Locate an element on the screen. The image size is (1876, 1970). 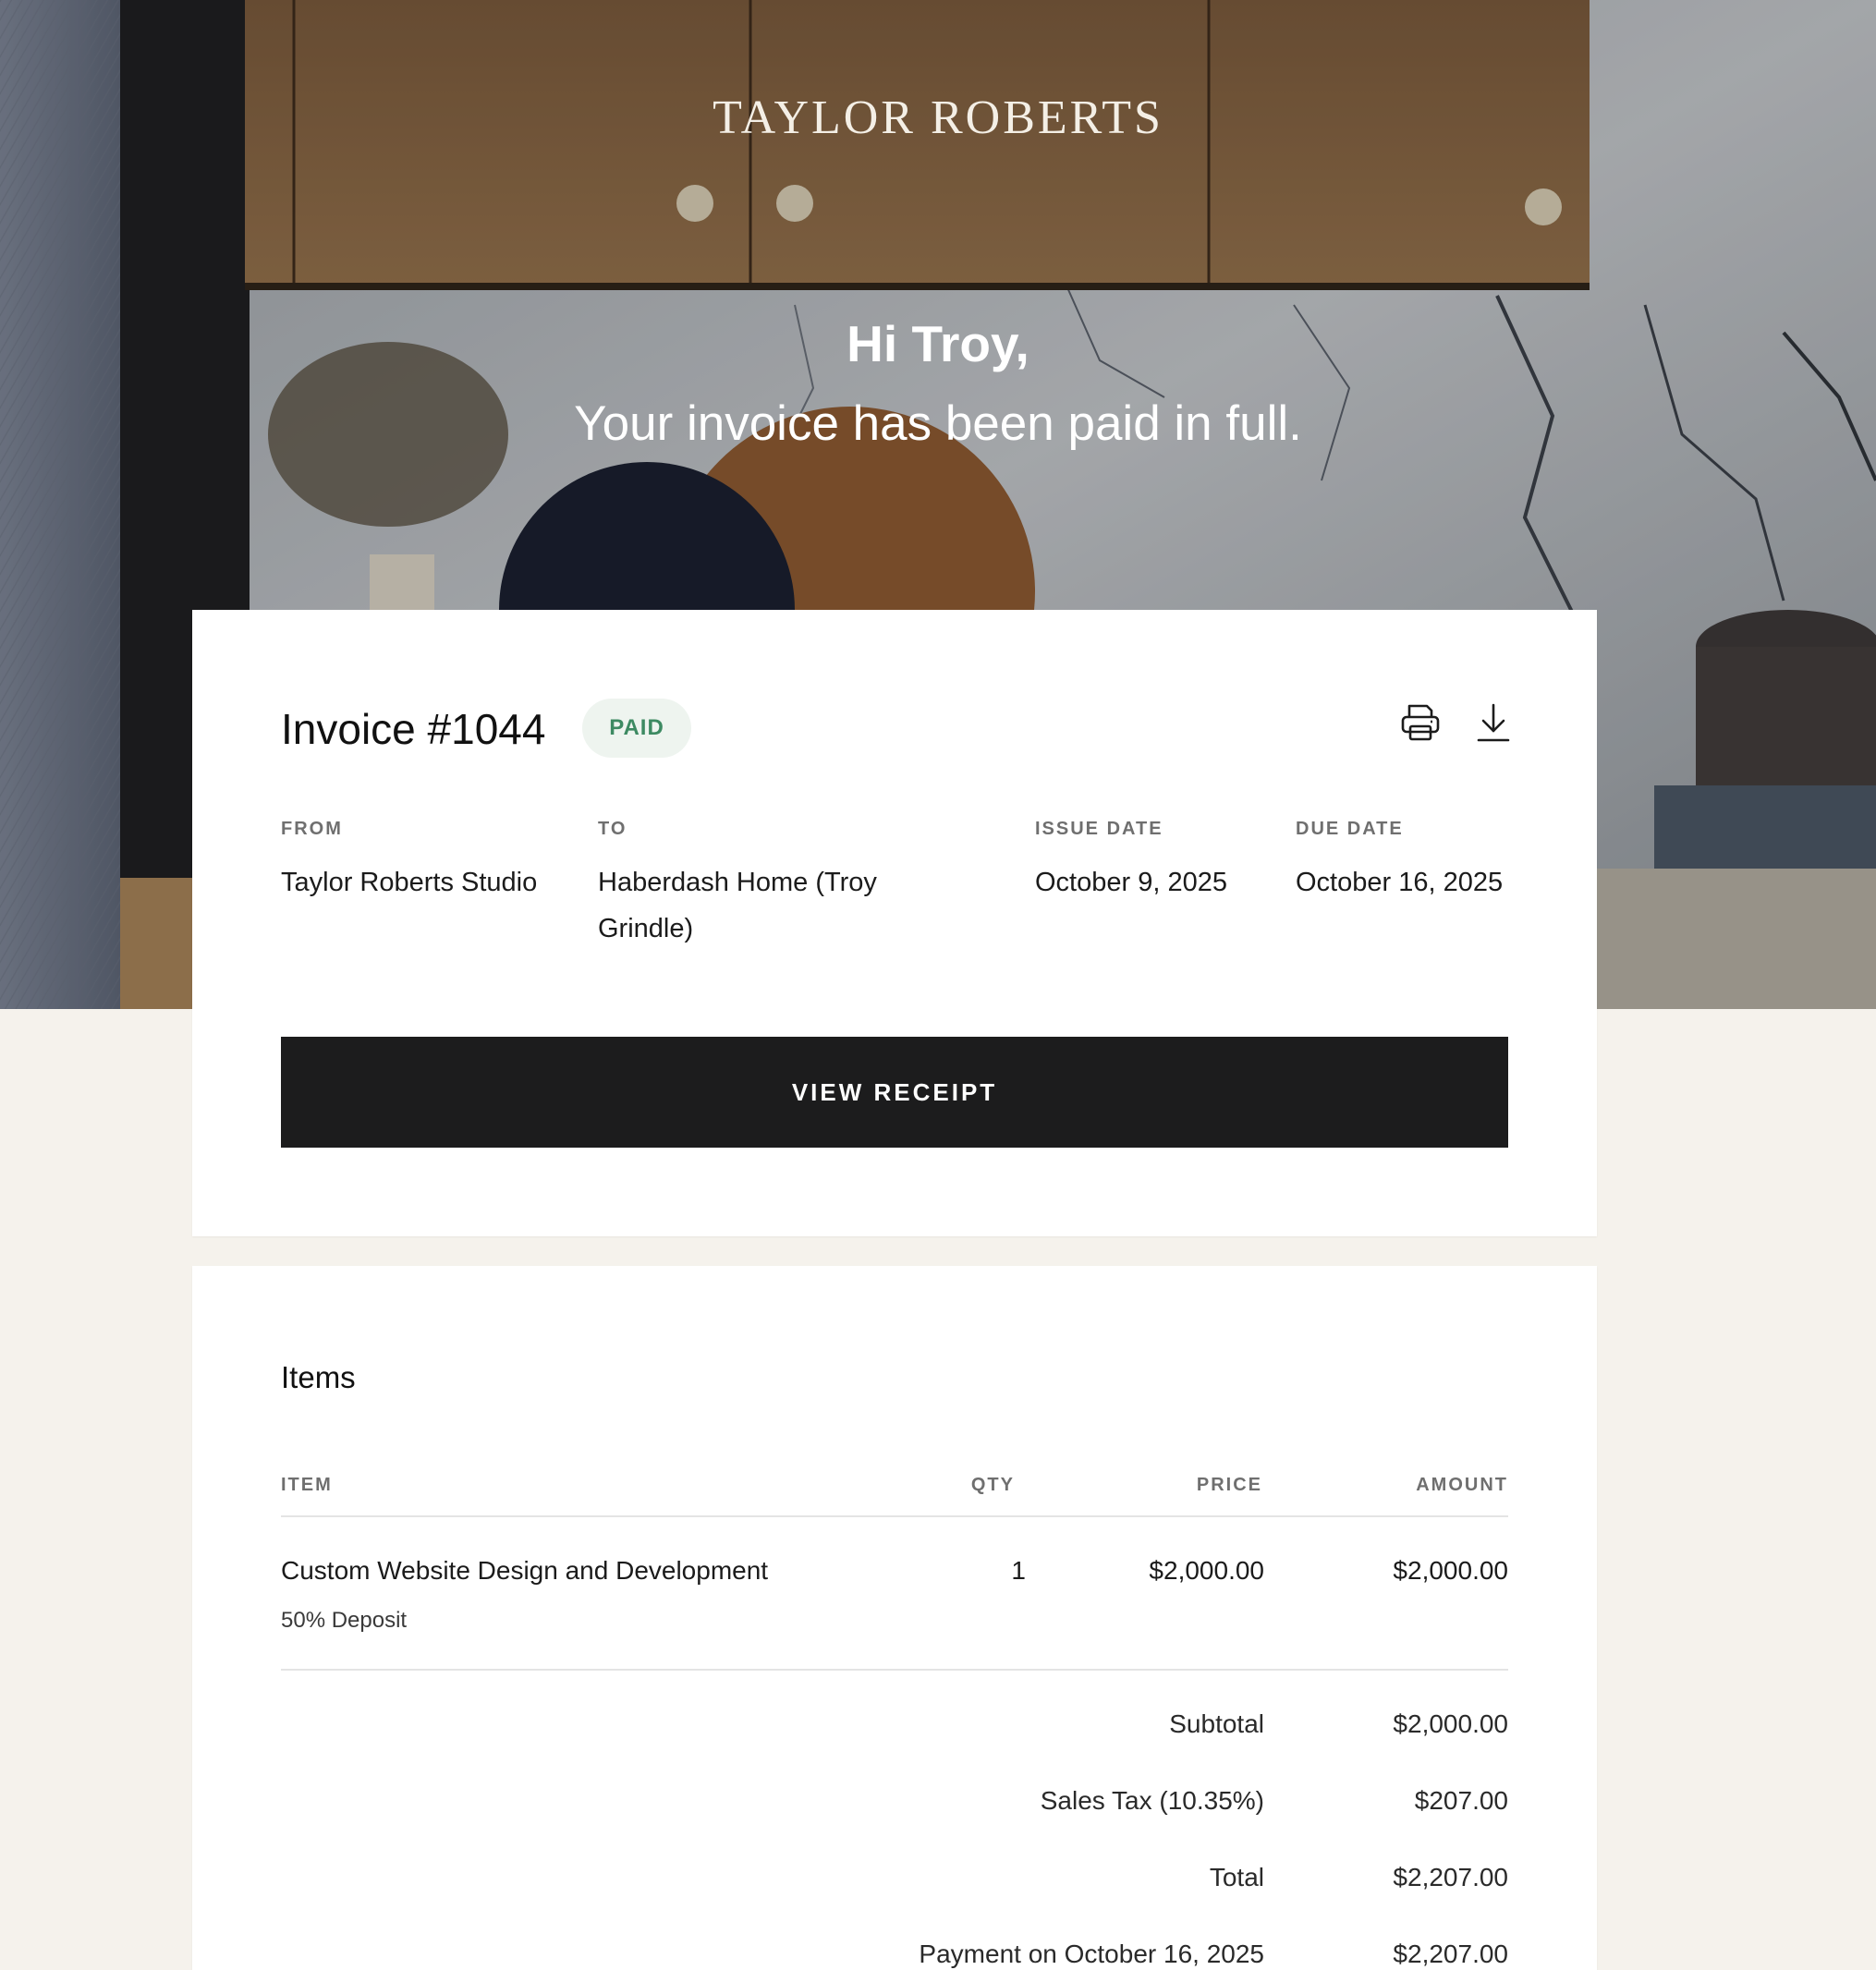
issue-date-label: ISSUE DATE is located at coordinates (1099, 829).